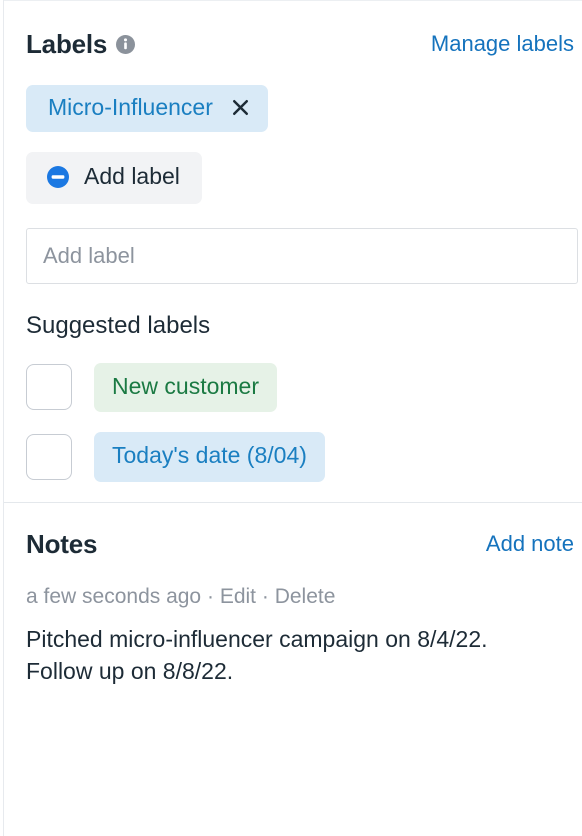 This screenshot has height=836, width=582. I want to click on note-timestamp: a few seconds ago, so click(114, 597).